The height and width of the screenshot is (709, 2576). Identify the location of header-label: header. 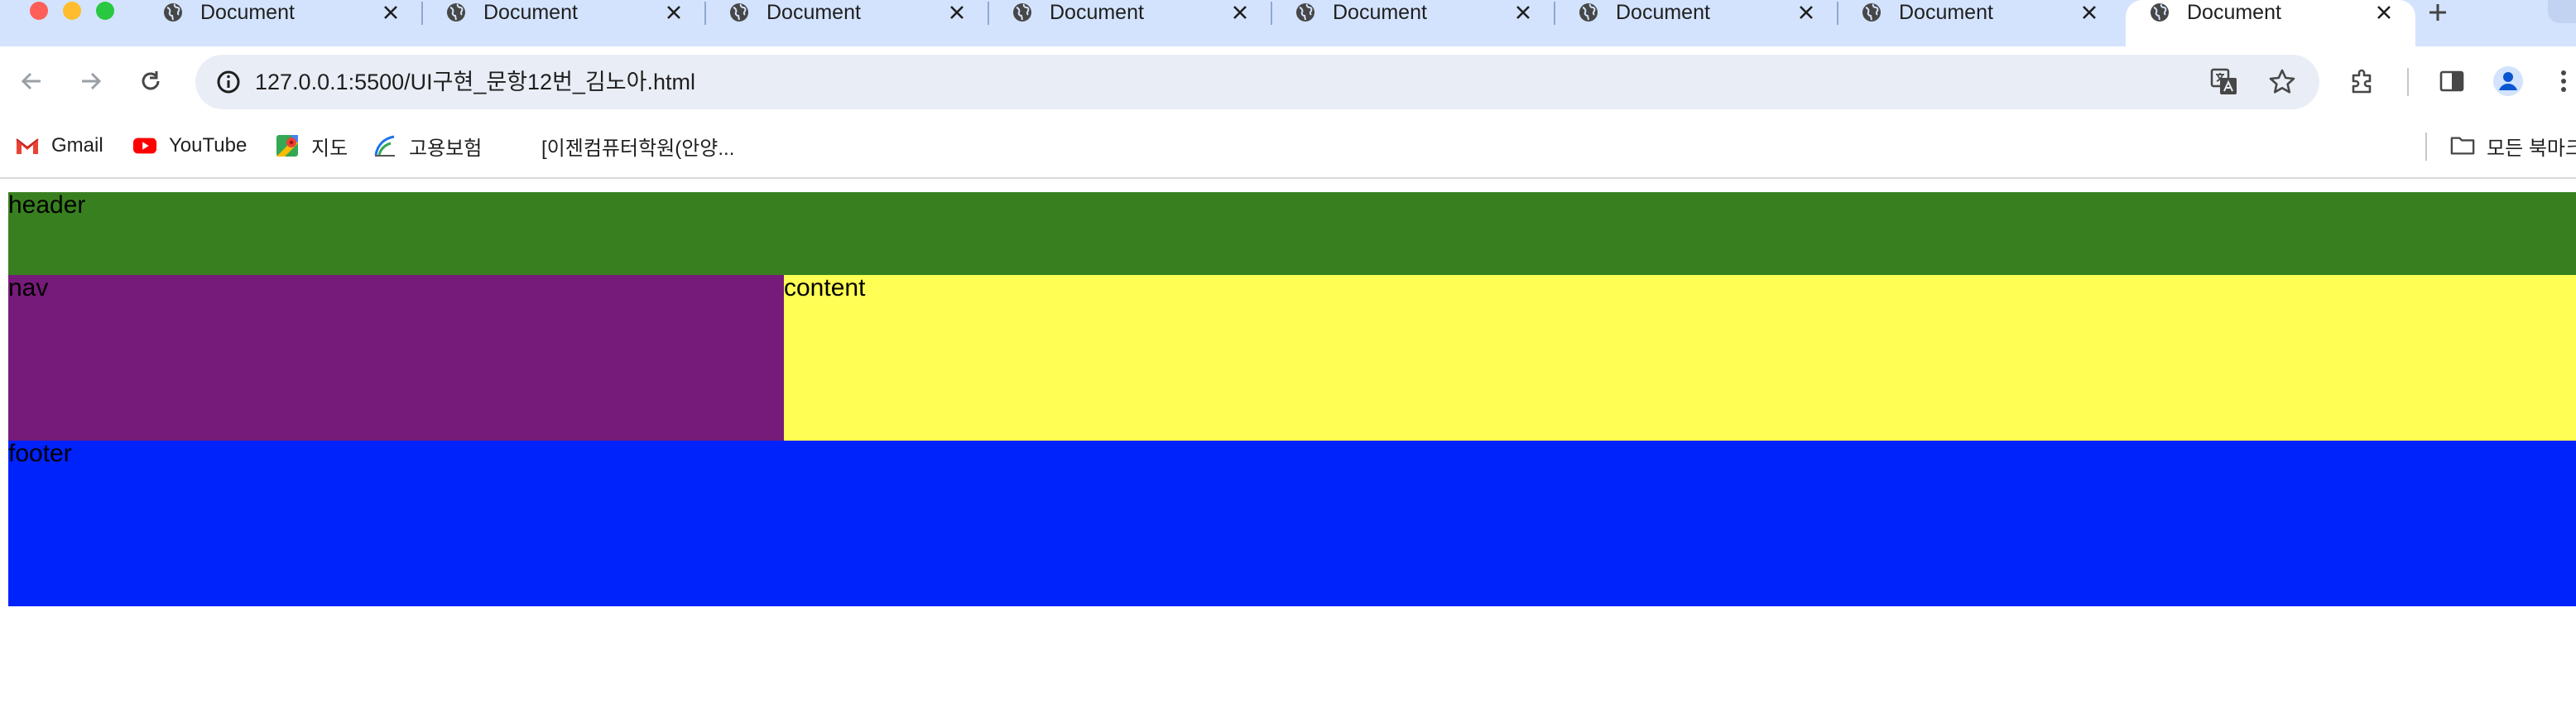
(47, 205).